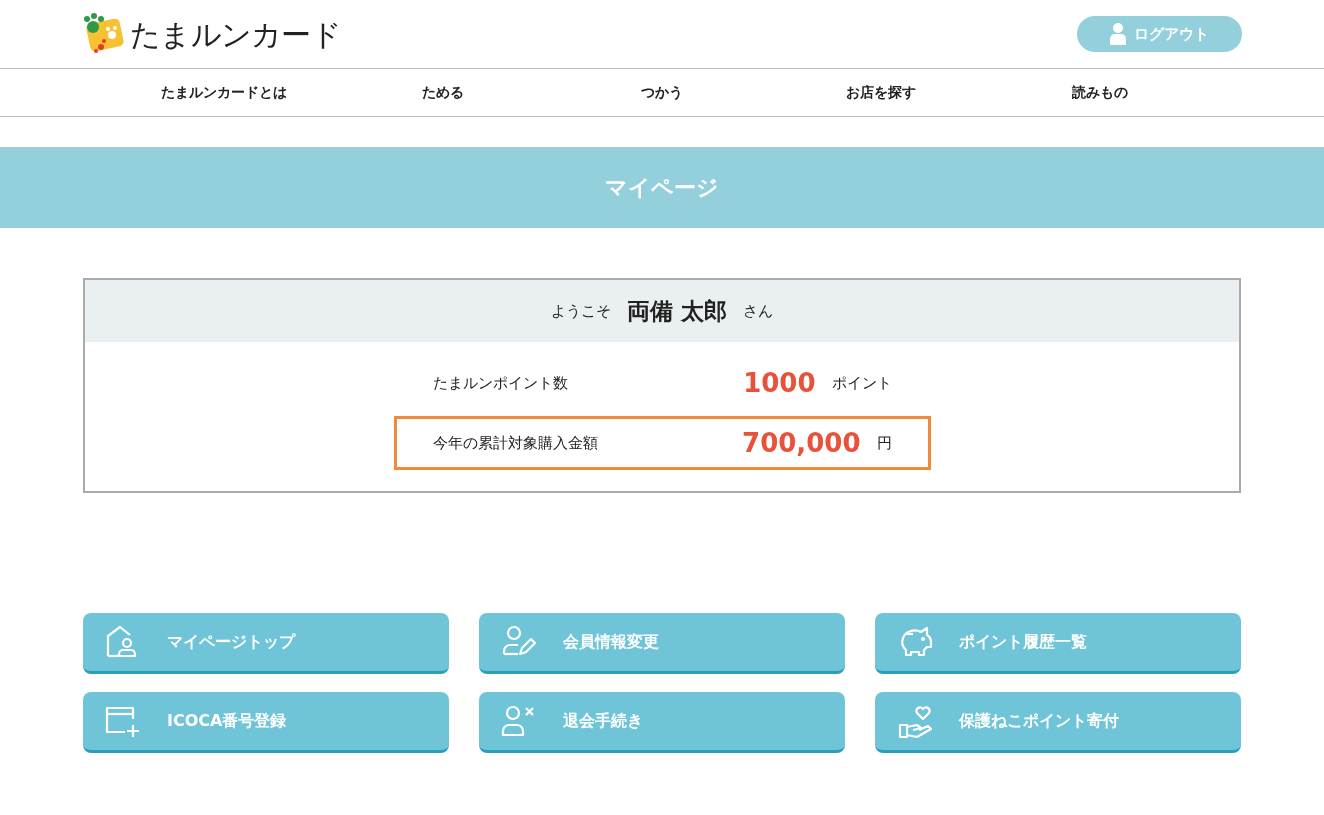 This screenshot has width=1324, height=815. I want to click on stat-label: たまルンポイント数, so click(500, 383).